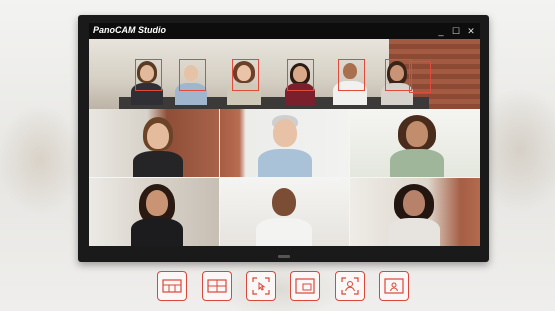  I want to click on mode-button-layout-3col, so click(172, 286).